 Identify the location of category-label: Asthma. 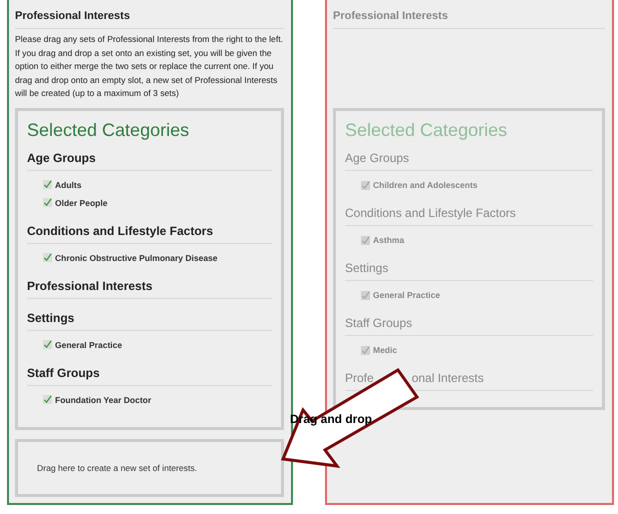
(388, 240).